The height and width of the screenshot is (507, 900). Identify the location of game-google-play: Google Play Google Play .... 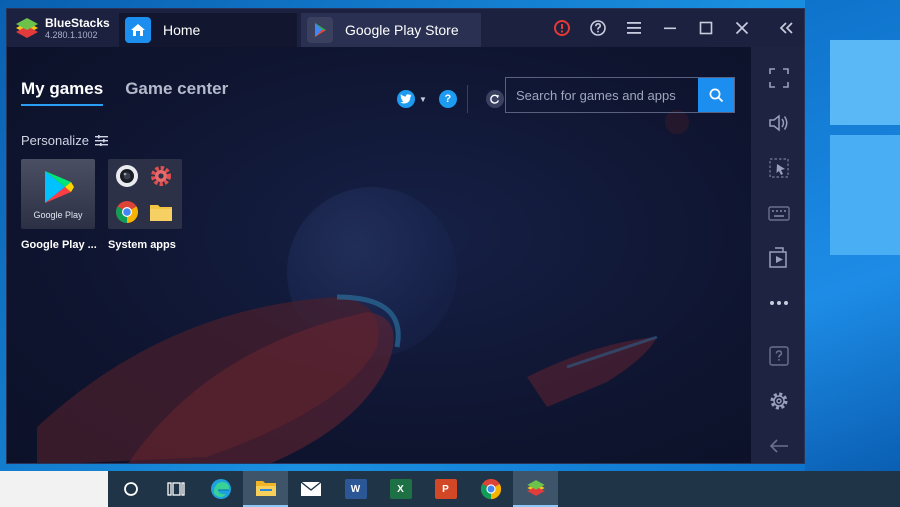
(59, 205).